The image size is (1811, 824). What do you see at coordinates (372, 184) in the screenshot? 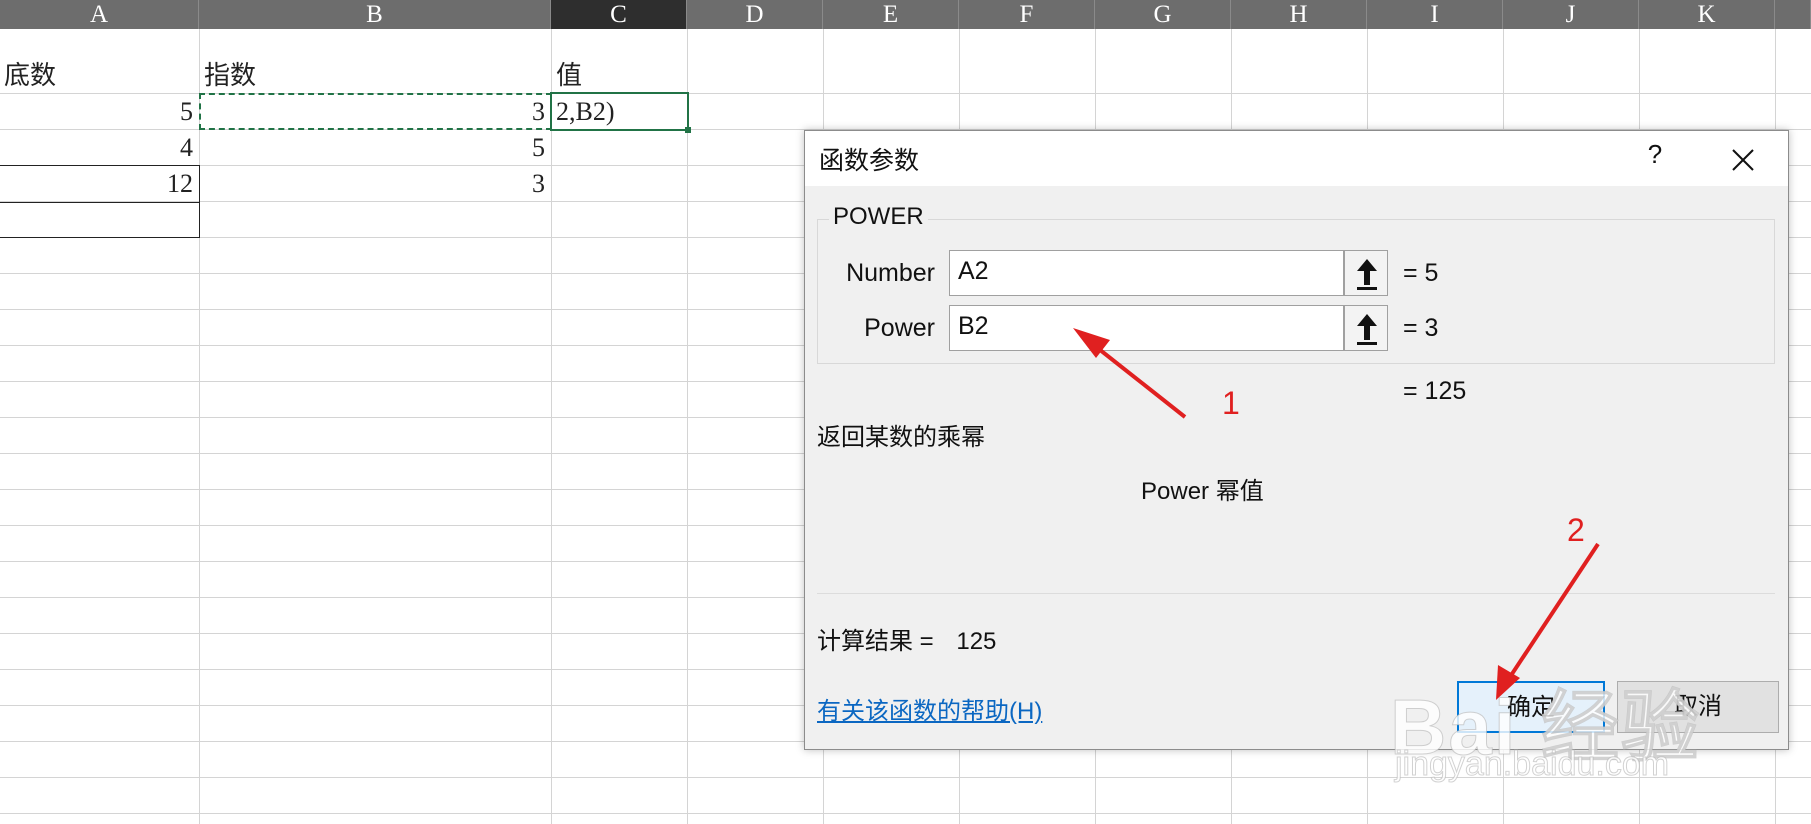
I see `cell-b4: 3` at bounding box center [372, 184].